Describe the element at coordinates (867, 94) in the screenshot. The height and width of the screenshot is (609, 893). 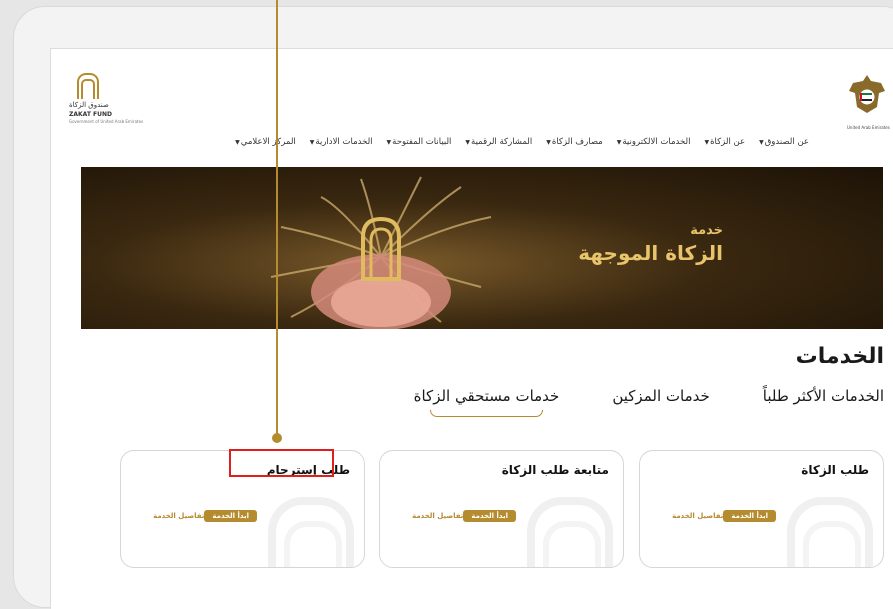
I see `falcon-emblem-icon` at that location.